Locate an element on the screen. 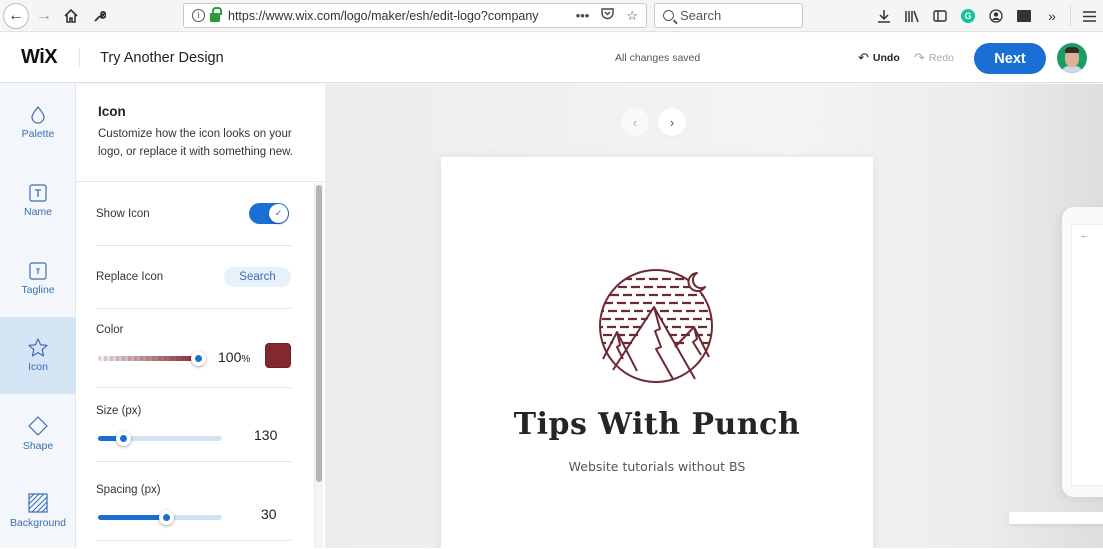  palette-drop-icon is located at coordinates (38, 114).